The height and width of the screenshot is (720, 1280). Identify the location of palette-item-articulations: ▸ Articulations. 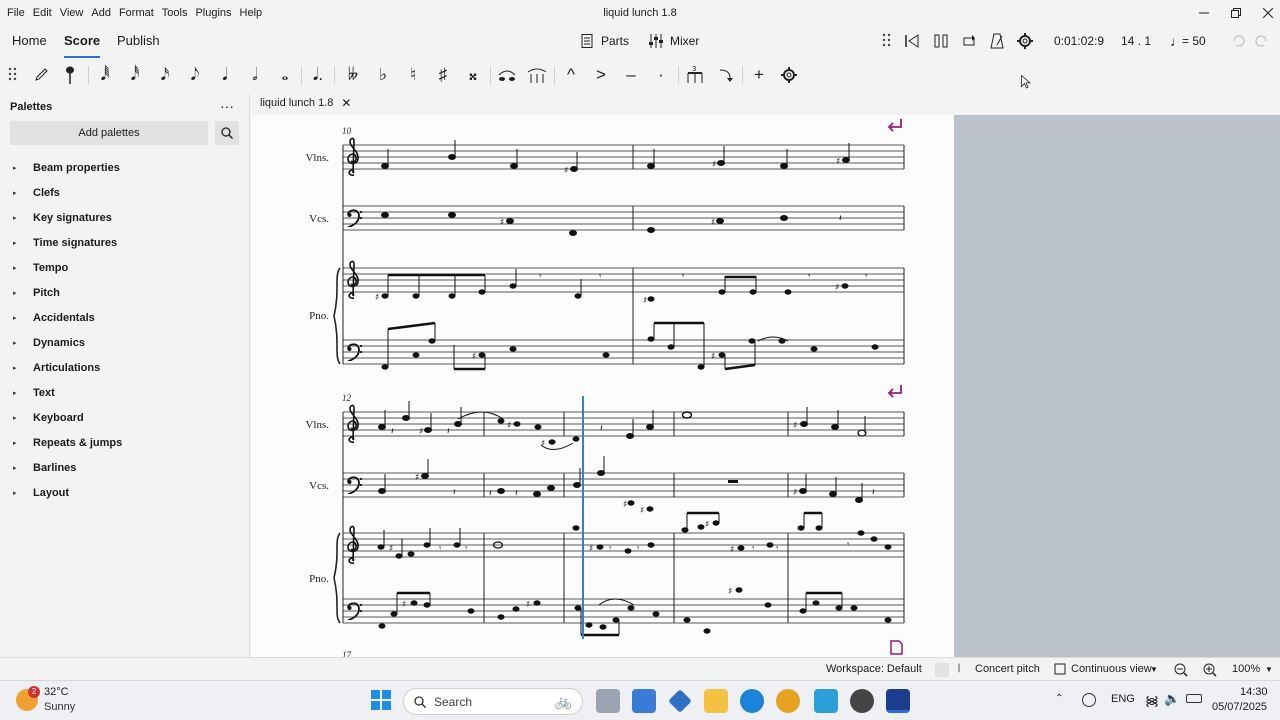
(125, 368).